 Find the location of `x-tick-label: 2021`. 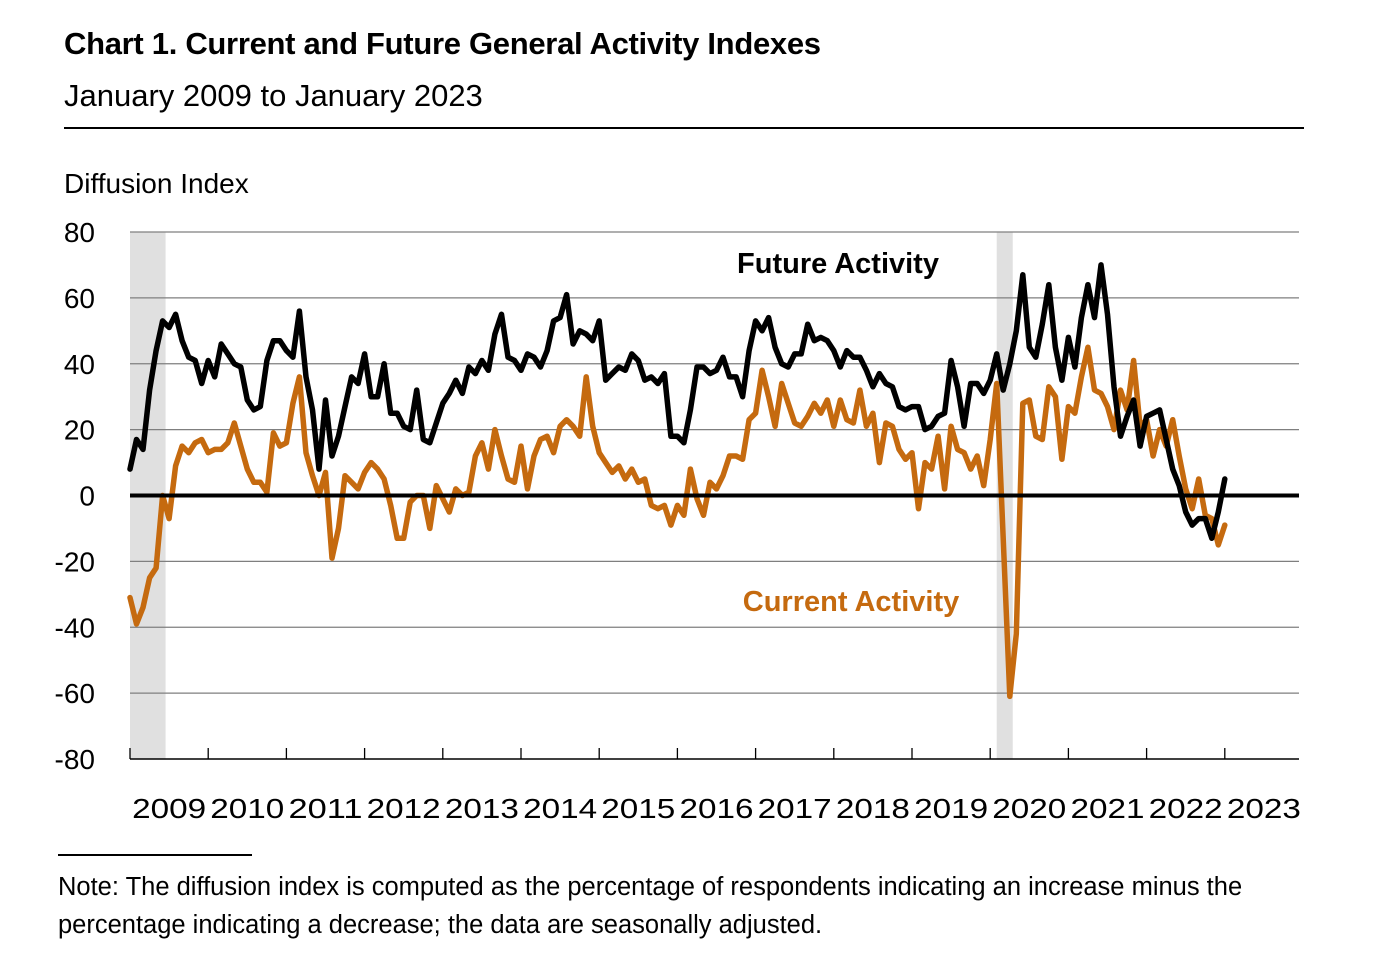

x-tick-label: 2021 is located at coordinates (1108, 808).